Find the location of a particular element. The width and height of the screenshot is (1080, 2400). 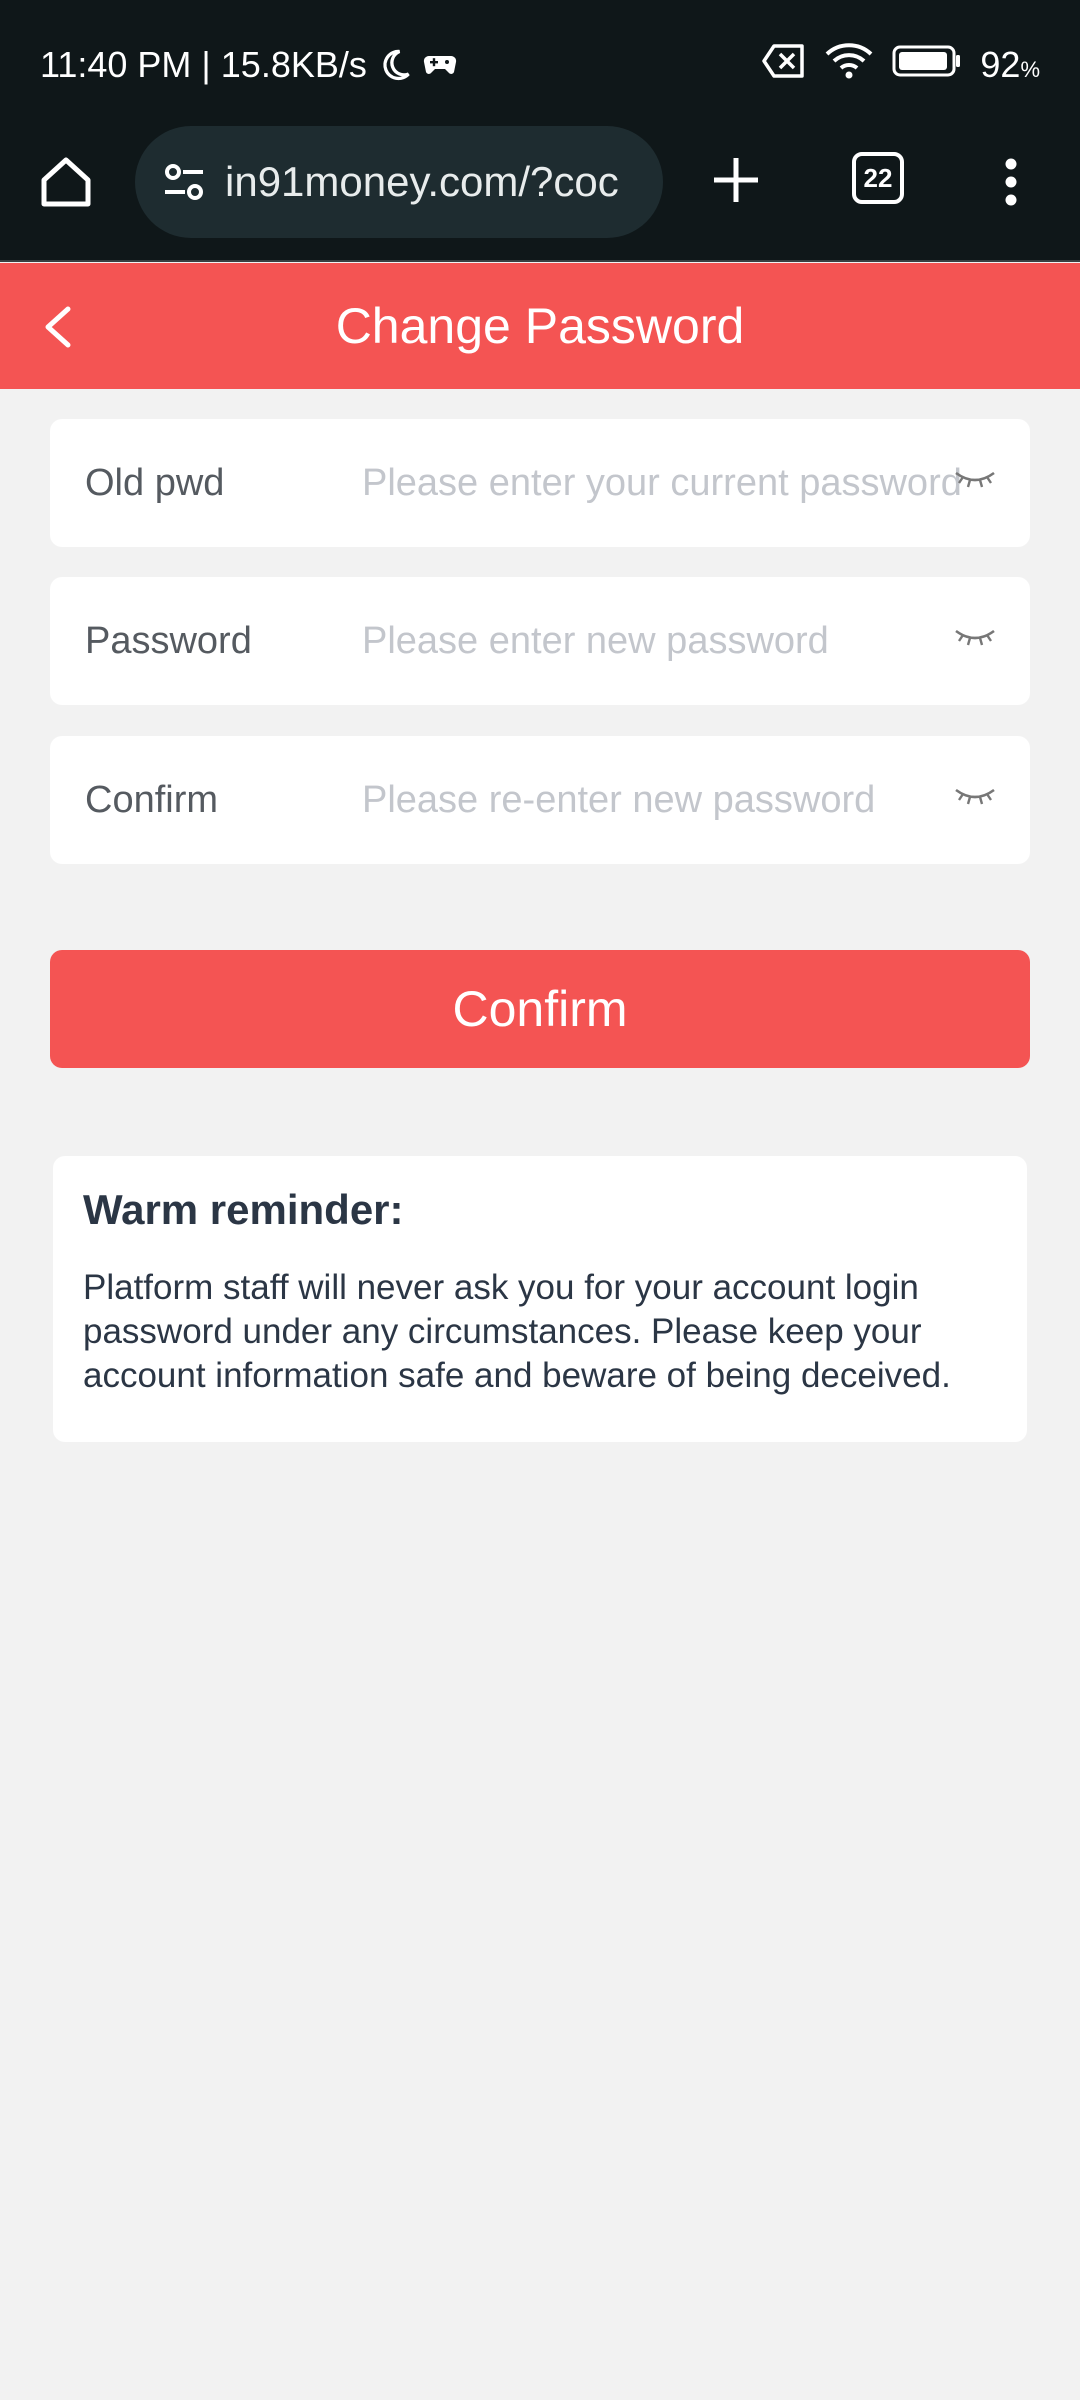

page-title: Change Password is located at coordinates (540, 326).